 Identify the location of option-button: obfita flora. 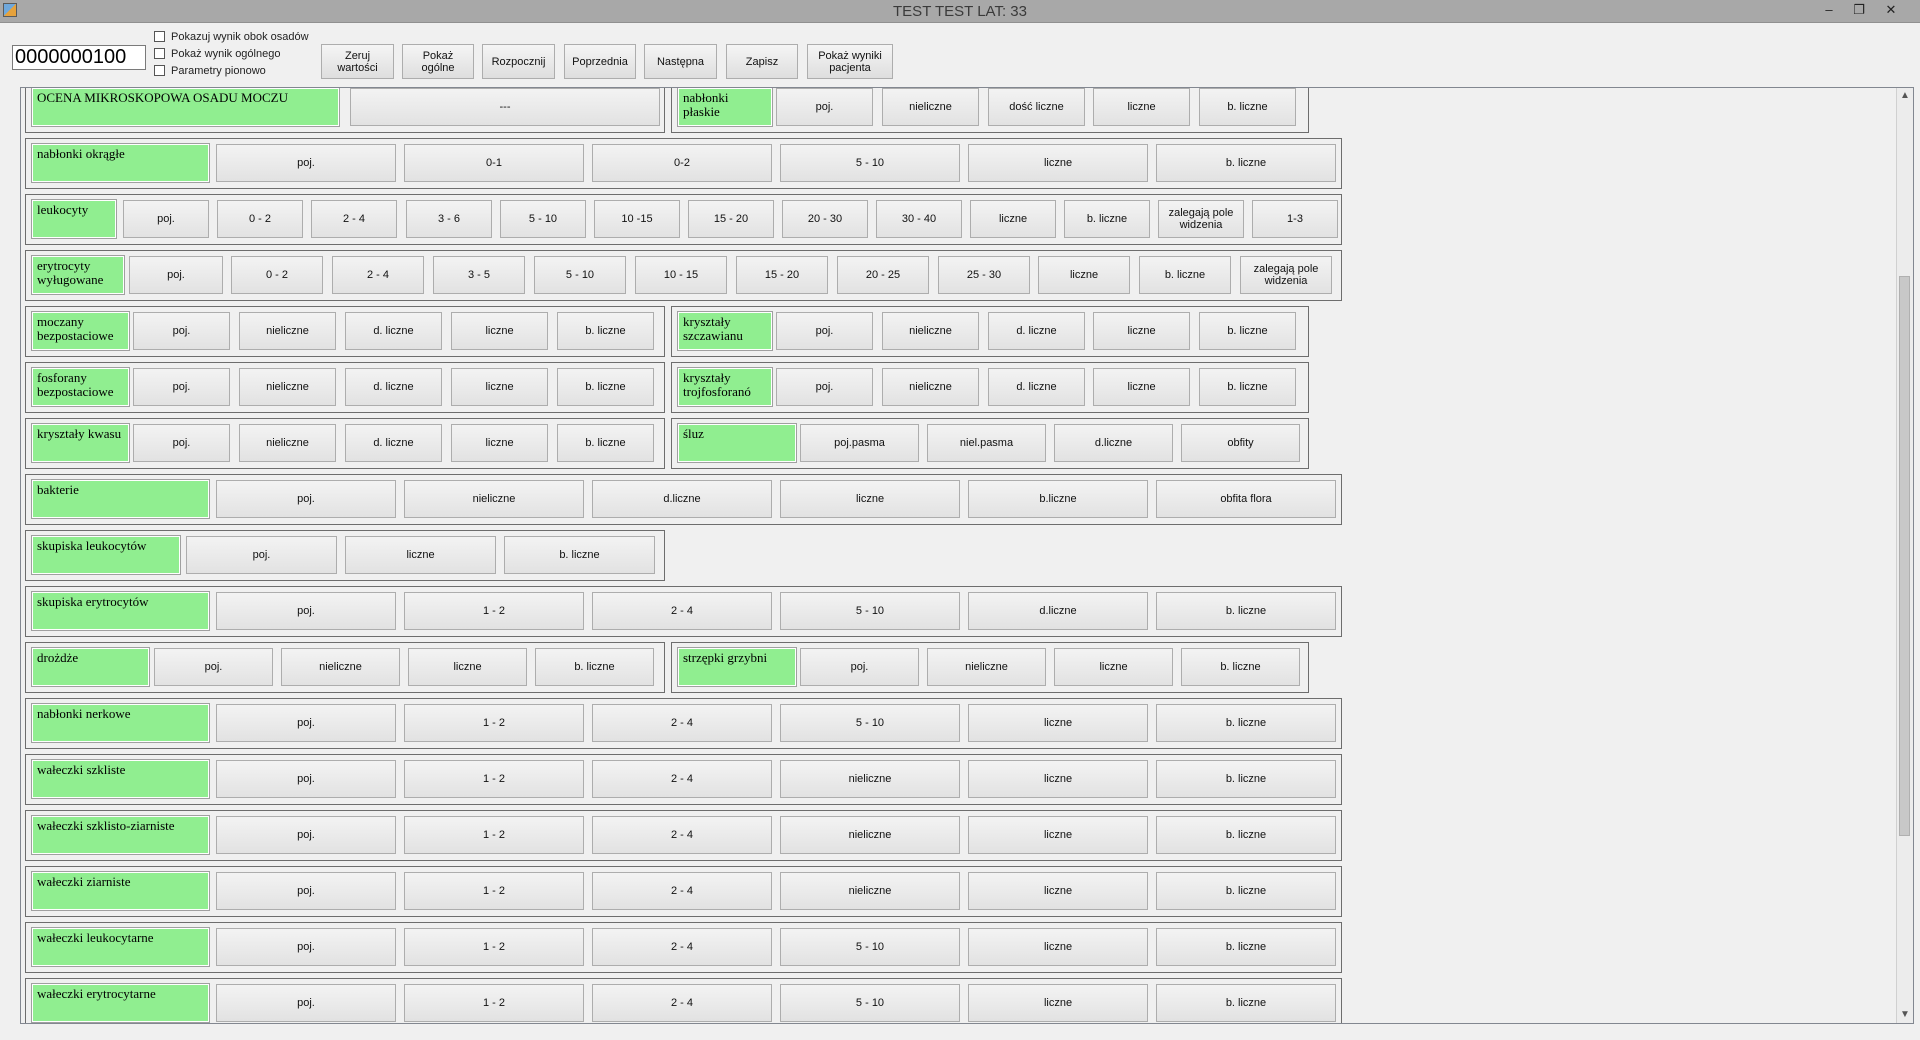
(1246, 499).